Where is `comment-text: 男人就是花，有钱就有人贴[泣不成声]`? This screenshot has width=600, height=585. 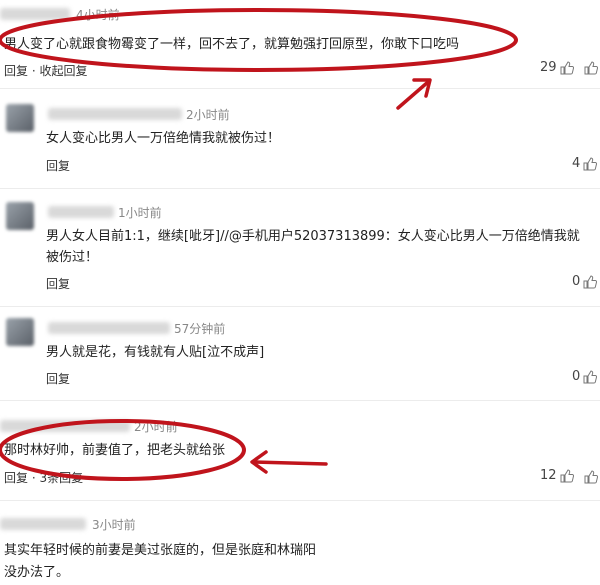 comment-text: 男人就是花，有钱就有人贴[泣不成声] is located at coordinates (155, 352).